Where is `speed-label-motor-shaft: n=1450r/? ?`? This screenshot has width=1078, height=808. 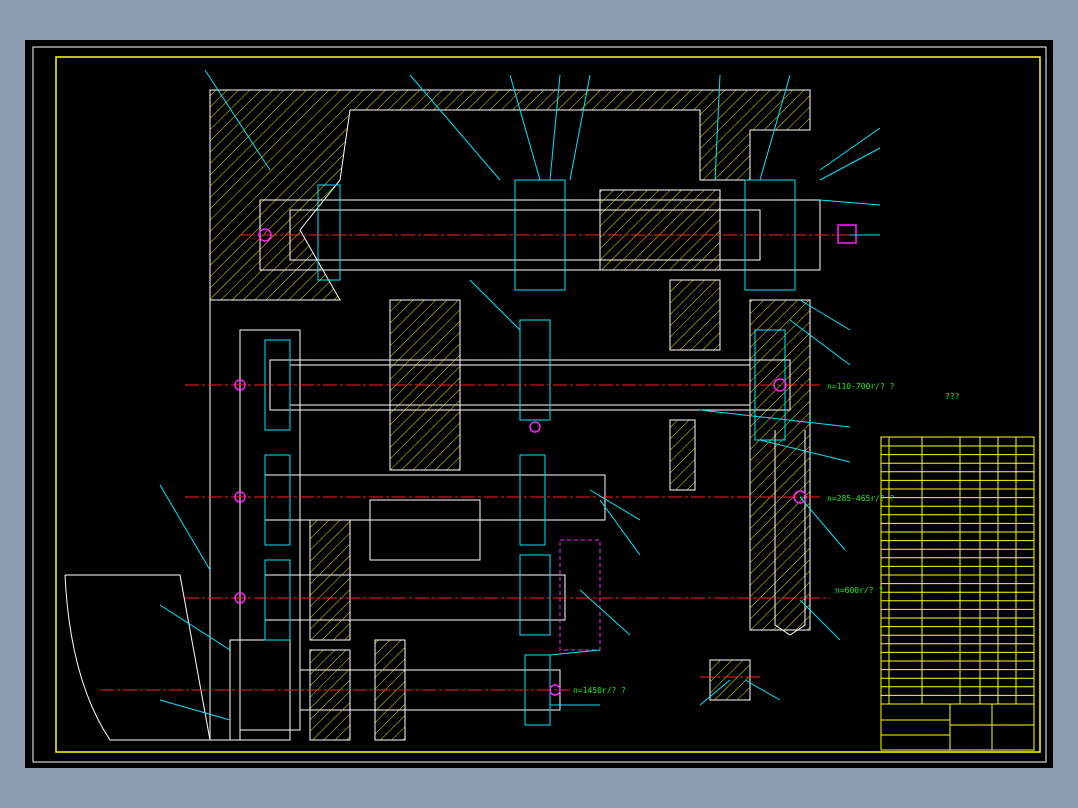 speed-label-motor-shaft: n=1450r/? ? is located at coordinates (599, 690).